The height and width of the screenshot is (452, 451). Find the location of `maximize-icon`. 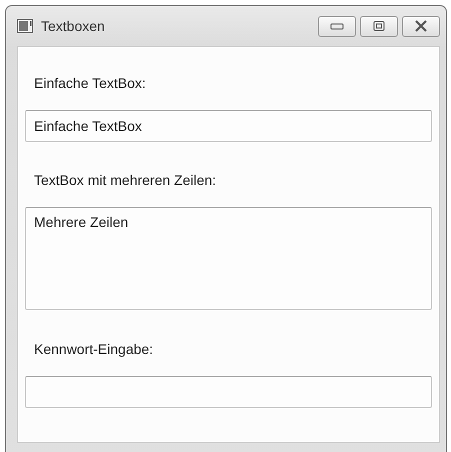

maximize-icon is located at coordinates (379, 26).